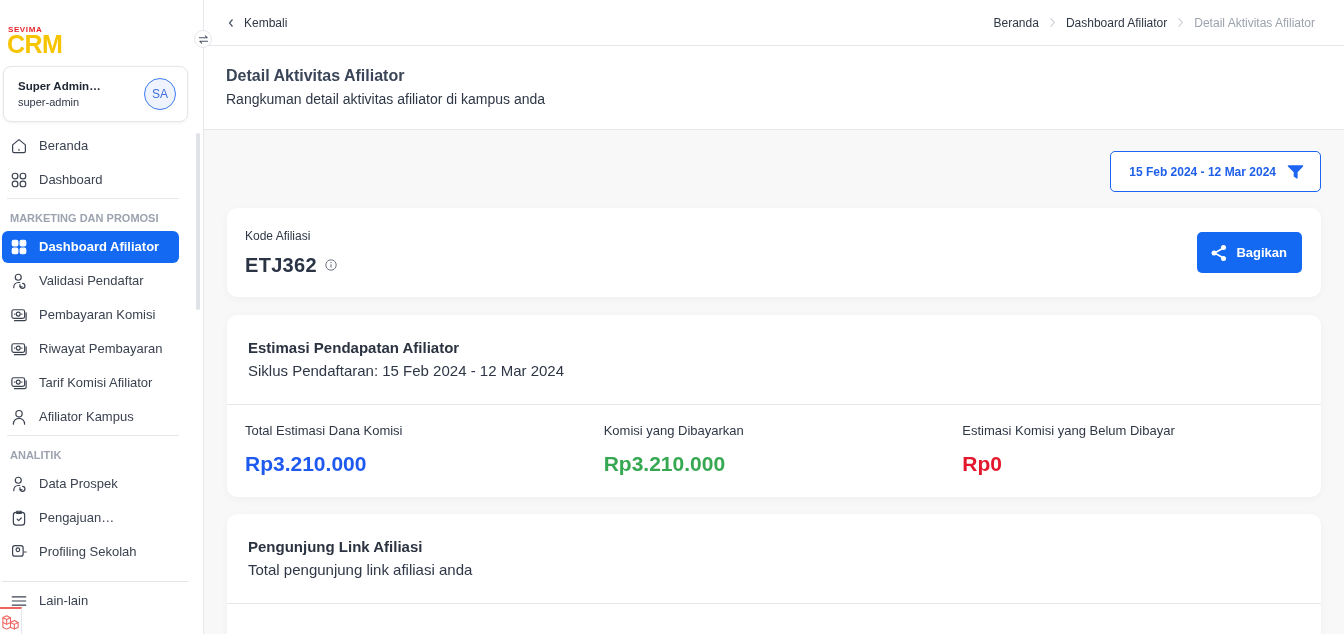  I want to click on metric-label: Estimasi Komisi yang Belum Dibayar, so click(1068, 431).